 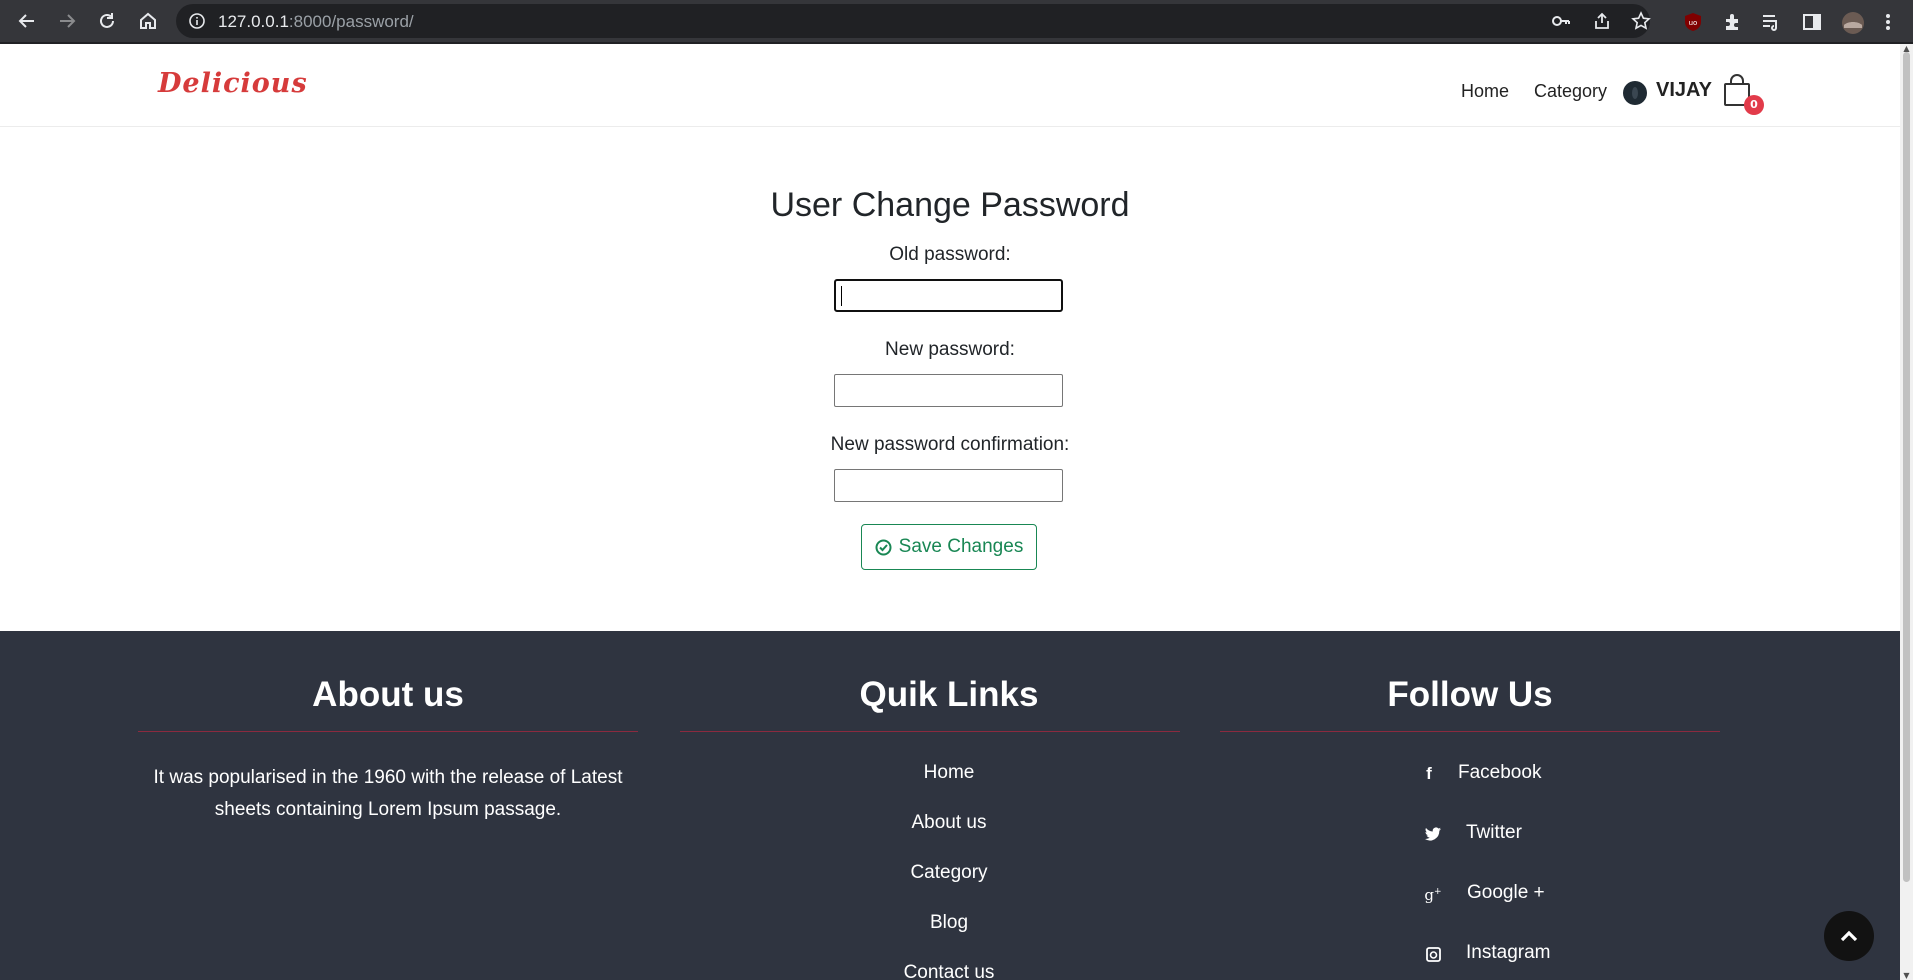 I want to click on social-link-twitter: Twitter, so click(x=1494, y=833).